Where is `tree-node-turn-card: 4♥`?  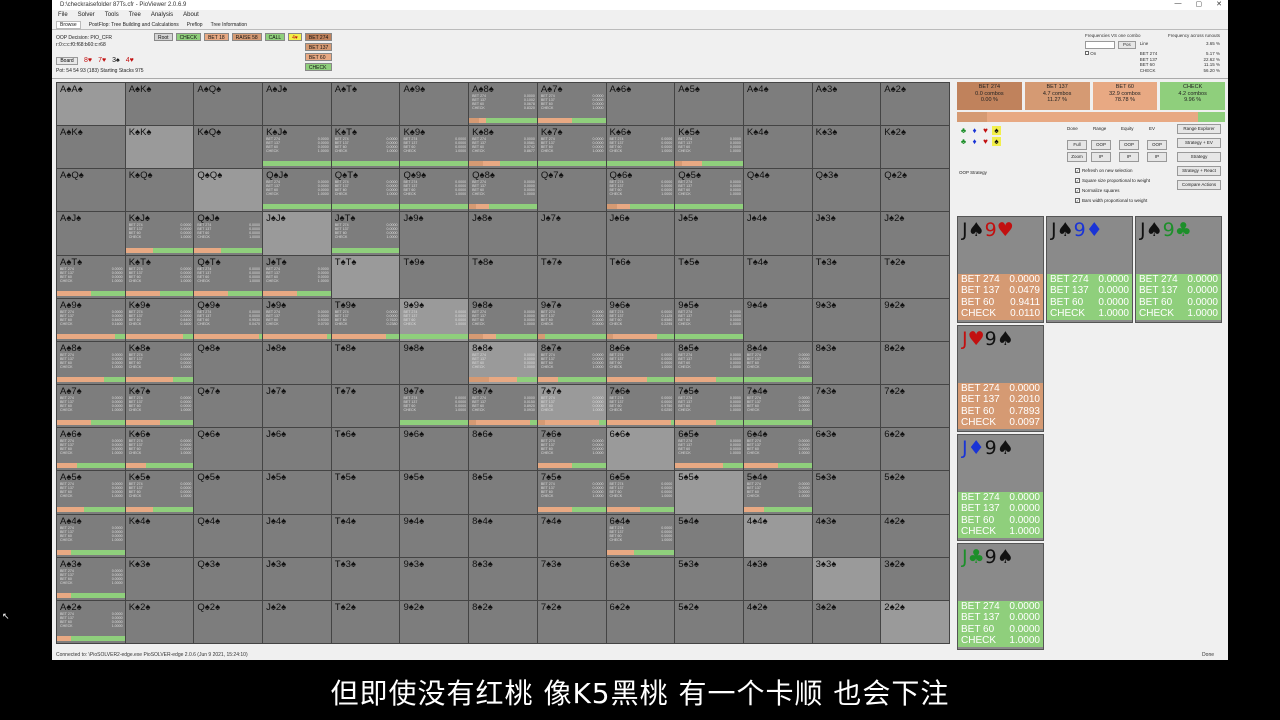
tree-node-turn-card: 4♥ is located at coordinates (295, 37).